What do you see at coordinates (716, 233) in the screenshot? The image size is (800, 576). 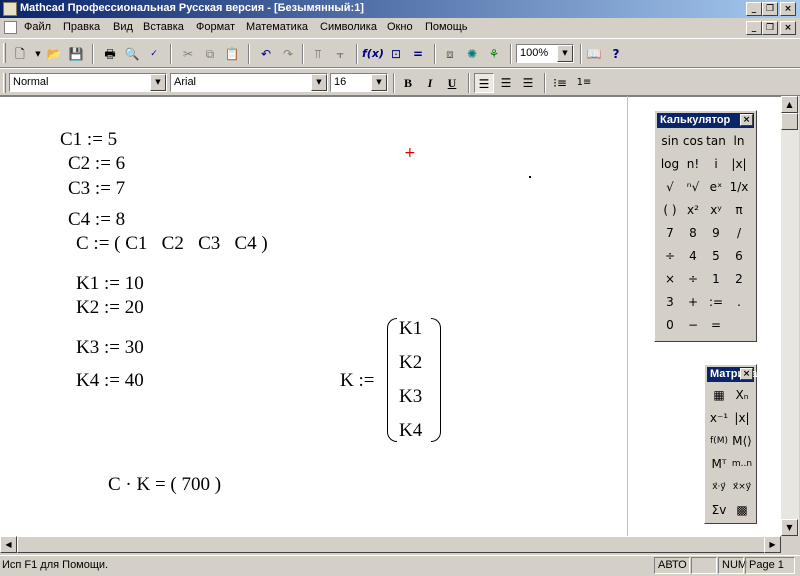 I see `calculator-key: 9` at bounding box center [716, 233].